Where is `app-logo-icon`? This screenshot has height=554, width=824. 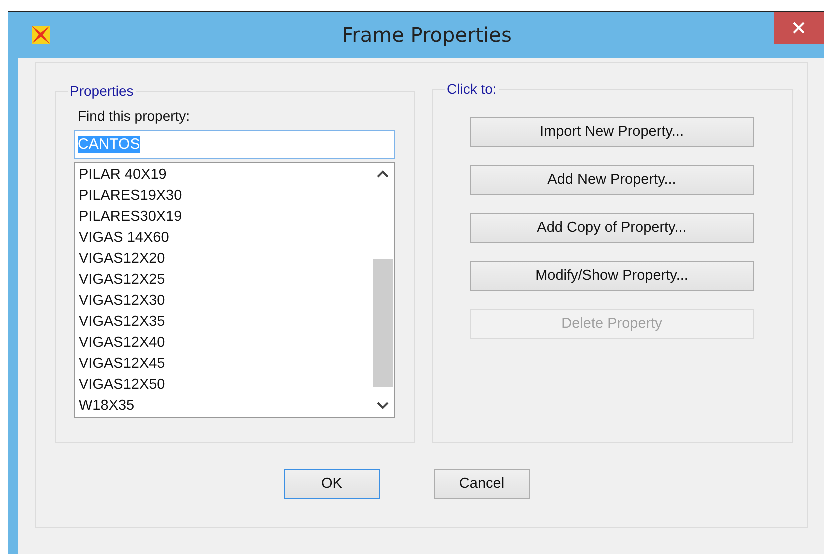
app-logo-icon is located at coordinates (41, 35).